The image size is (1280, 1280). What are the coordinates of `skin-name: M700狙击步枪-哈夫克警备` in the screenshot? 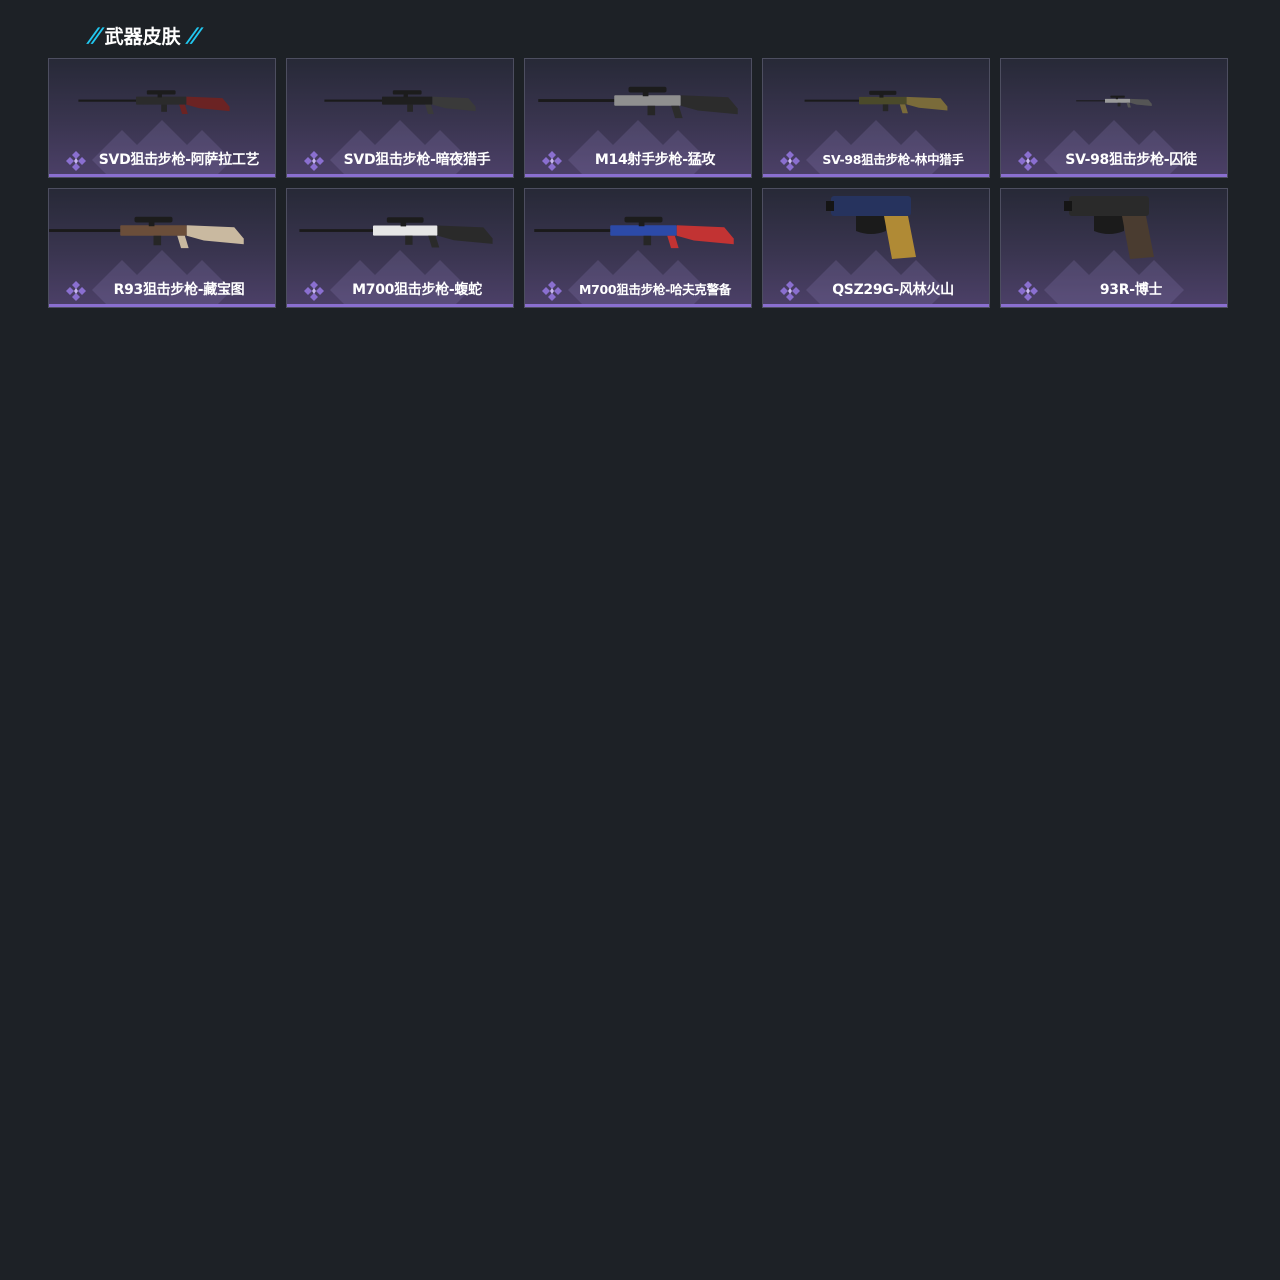 It's located at (655, 289).